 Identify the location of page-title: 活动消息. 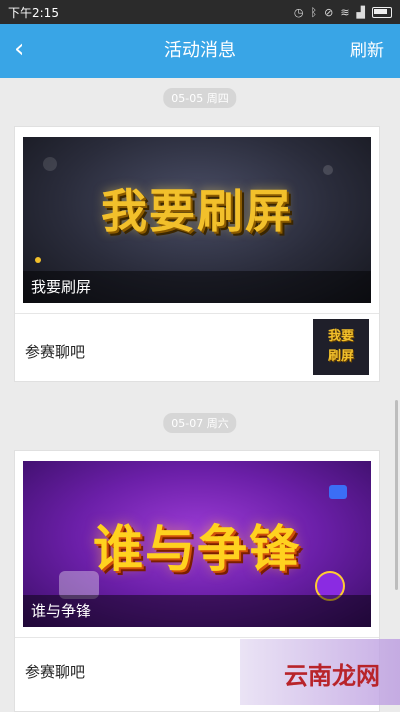
(200, 50).